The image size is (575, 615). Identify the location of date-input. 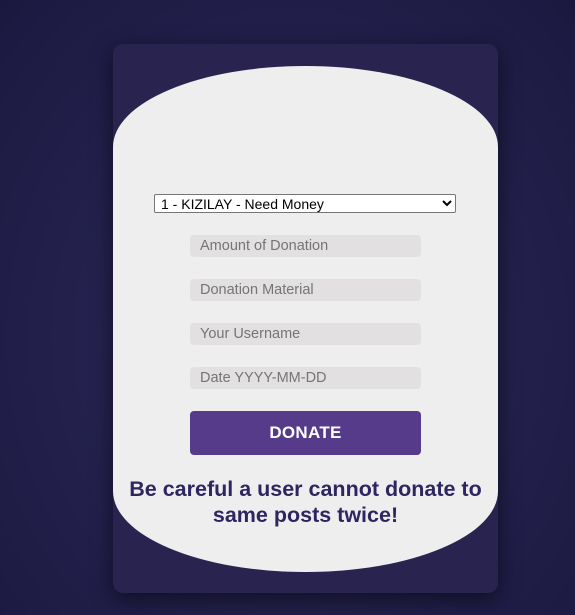
(305, 378).